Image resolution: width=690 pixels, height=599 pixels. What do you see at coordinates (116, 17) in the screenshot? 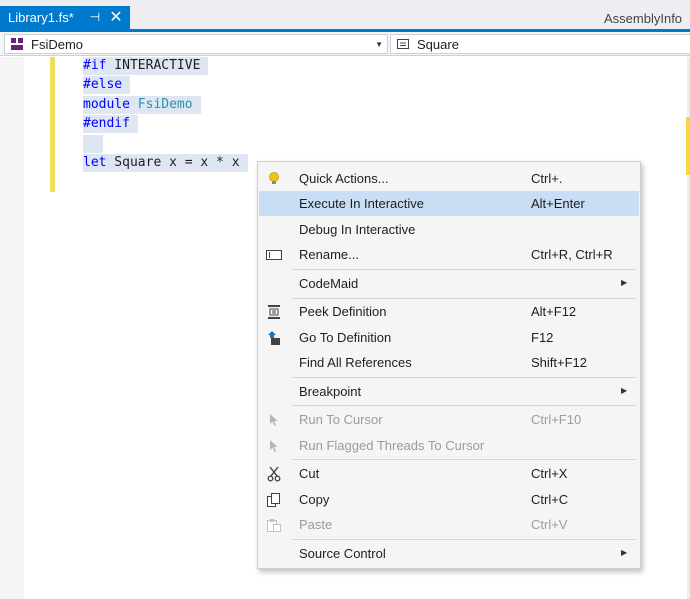
I see `close-icon: ✕` at bounding box center [116, 17].